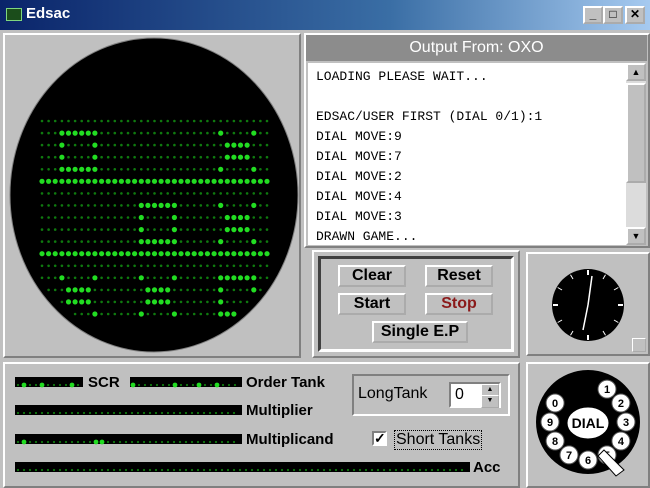 The width and height of the screenshot is (650, 488). What do you see at coordinates (636, 133) in the screenshot?
I see `scroll-thumb` at bounding box center [636, 133].